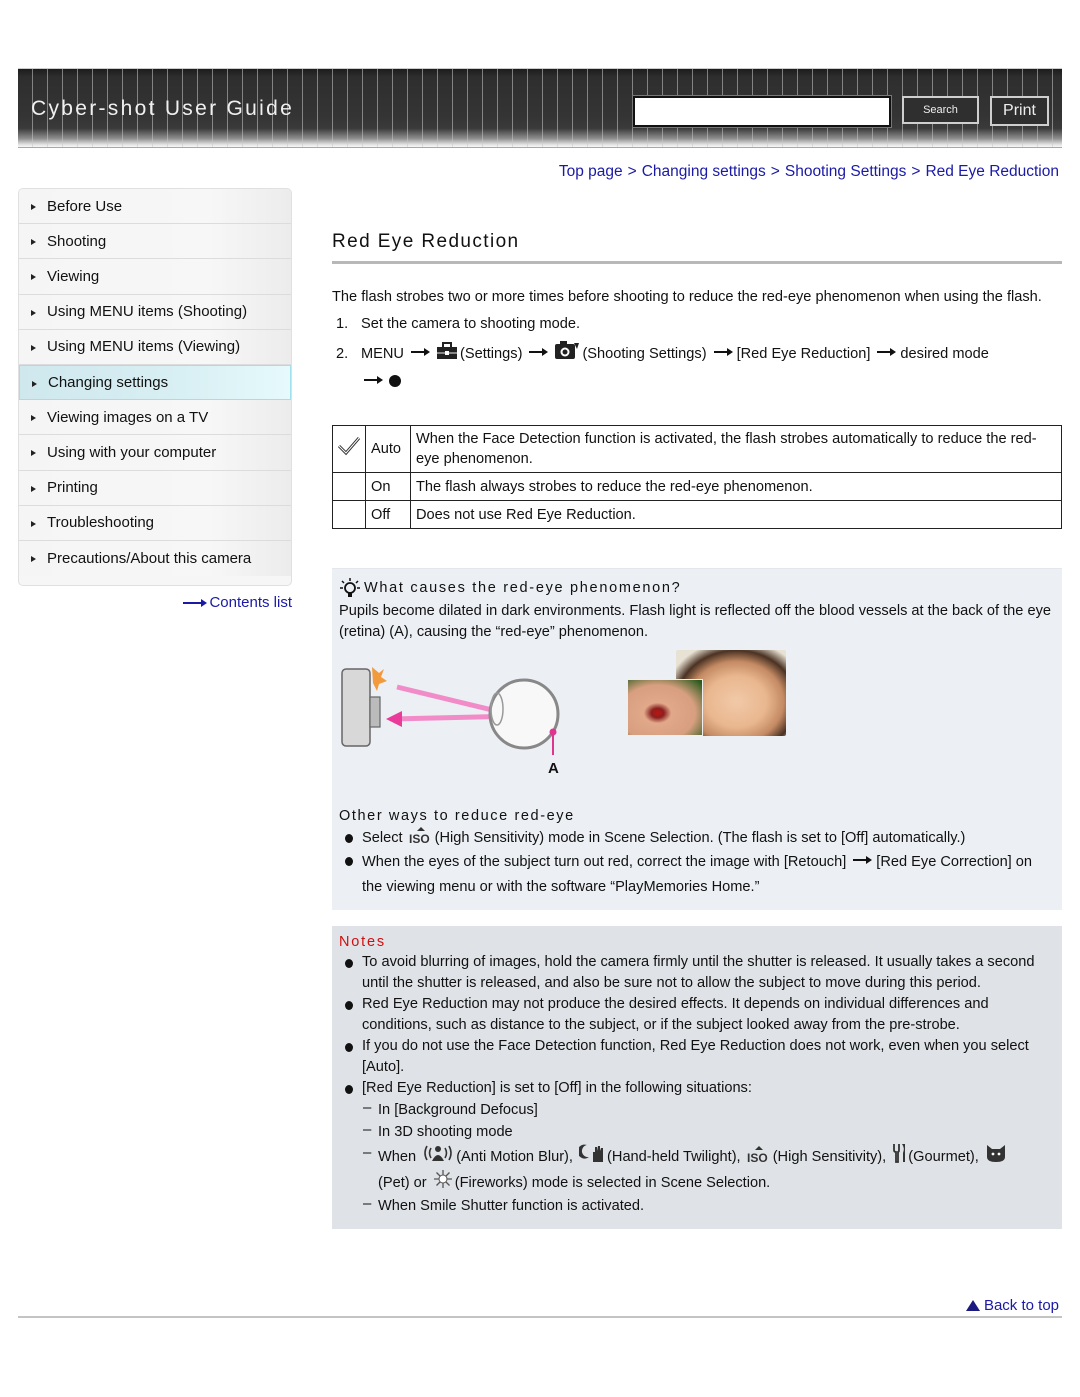 The height and width of the screenshot is (1397, 1080). I want to click on step-number: 2., so click(342, 354).